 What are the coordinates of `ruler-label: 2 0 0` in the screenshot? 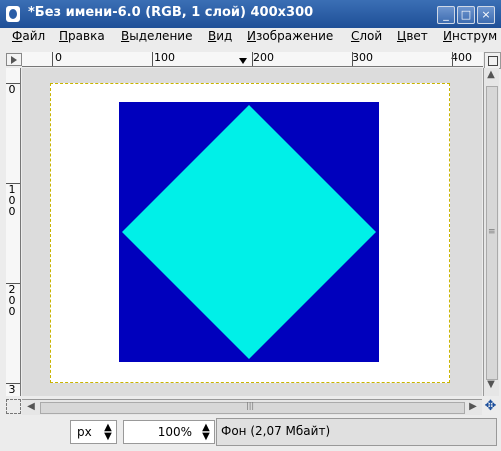 It's located at (12, 300).